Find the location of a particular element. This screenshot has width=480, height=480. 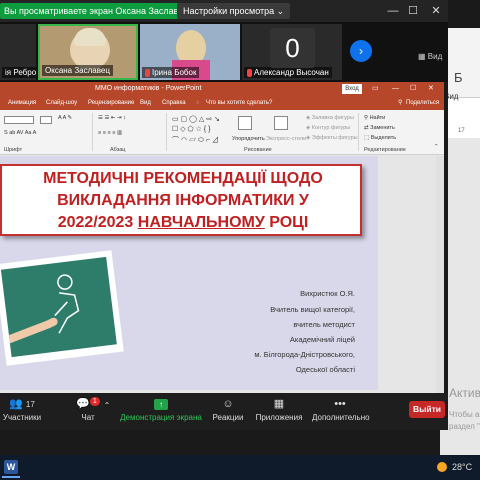

tab-slideshow: Слайд-шоу is located at coordinates (61, 103).